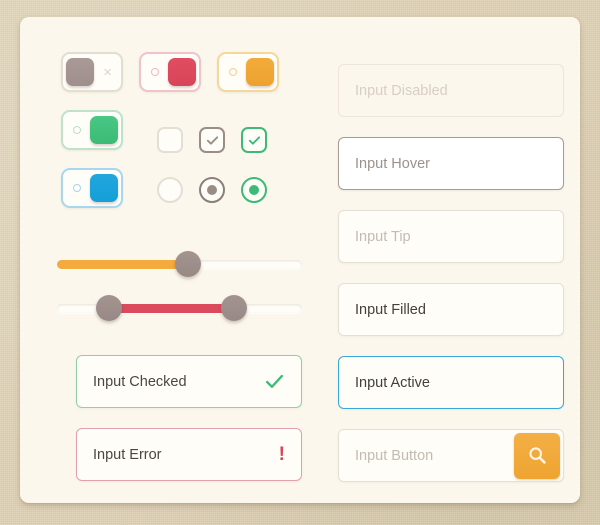  What do you see at coordinates (281, 454) in the screenshot?
I see `exclamation-icon: !` at bounding box center [281, 454].